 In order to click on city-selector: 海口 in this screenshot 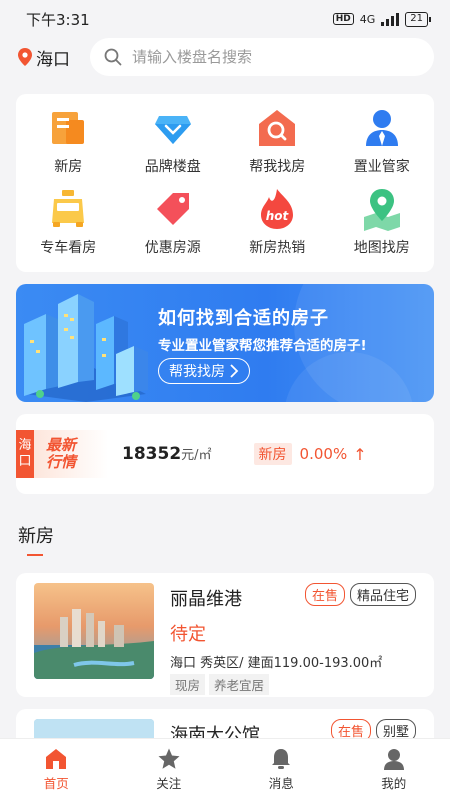, I will do `click(54, 57)`.